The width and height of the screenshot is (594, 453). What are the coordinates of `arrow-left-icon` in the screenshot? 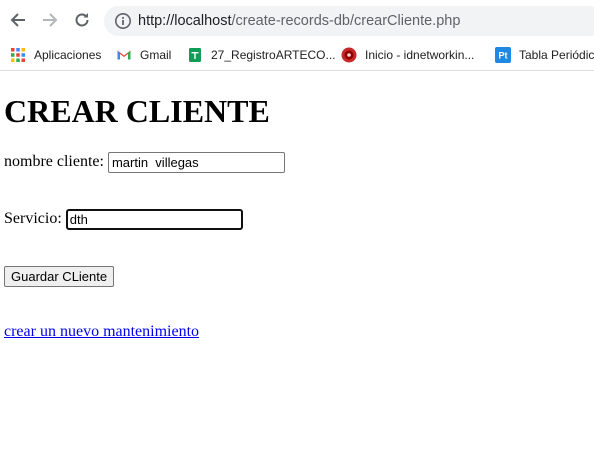 It's located at (17, 20).